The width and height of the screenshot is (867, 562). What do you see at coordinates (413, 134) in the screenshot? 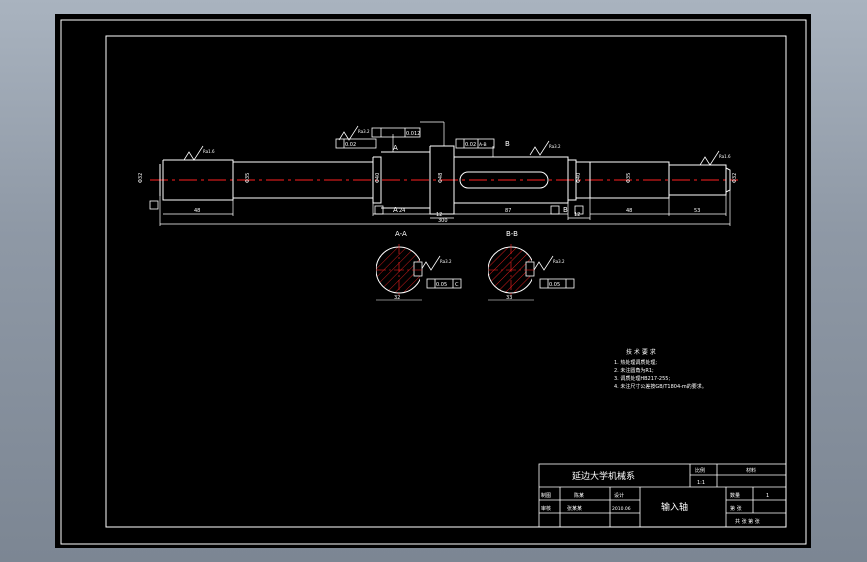
I see `tolerance-value-top-left: 0.012` at bounding box center [413, 134].